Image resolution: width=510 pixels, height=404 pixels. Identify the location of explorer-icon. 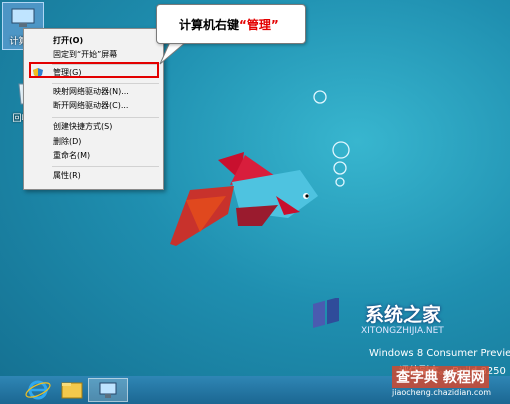
(72, 390).